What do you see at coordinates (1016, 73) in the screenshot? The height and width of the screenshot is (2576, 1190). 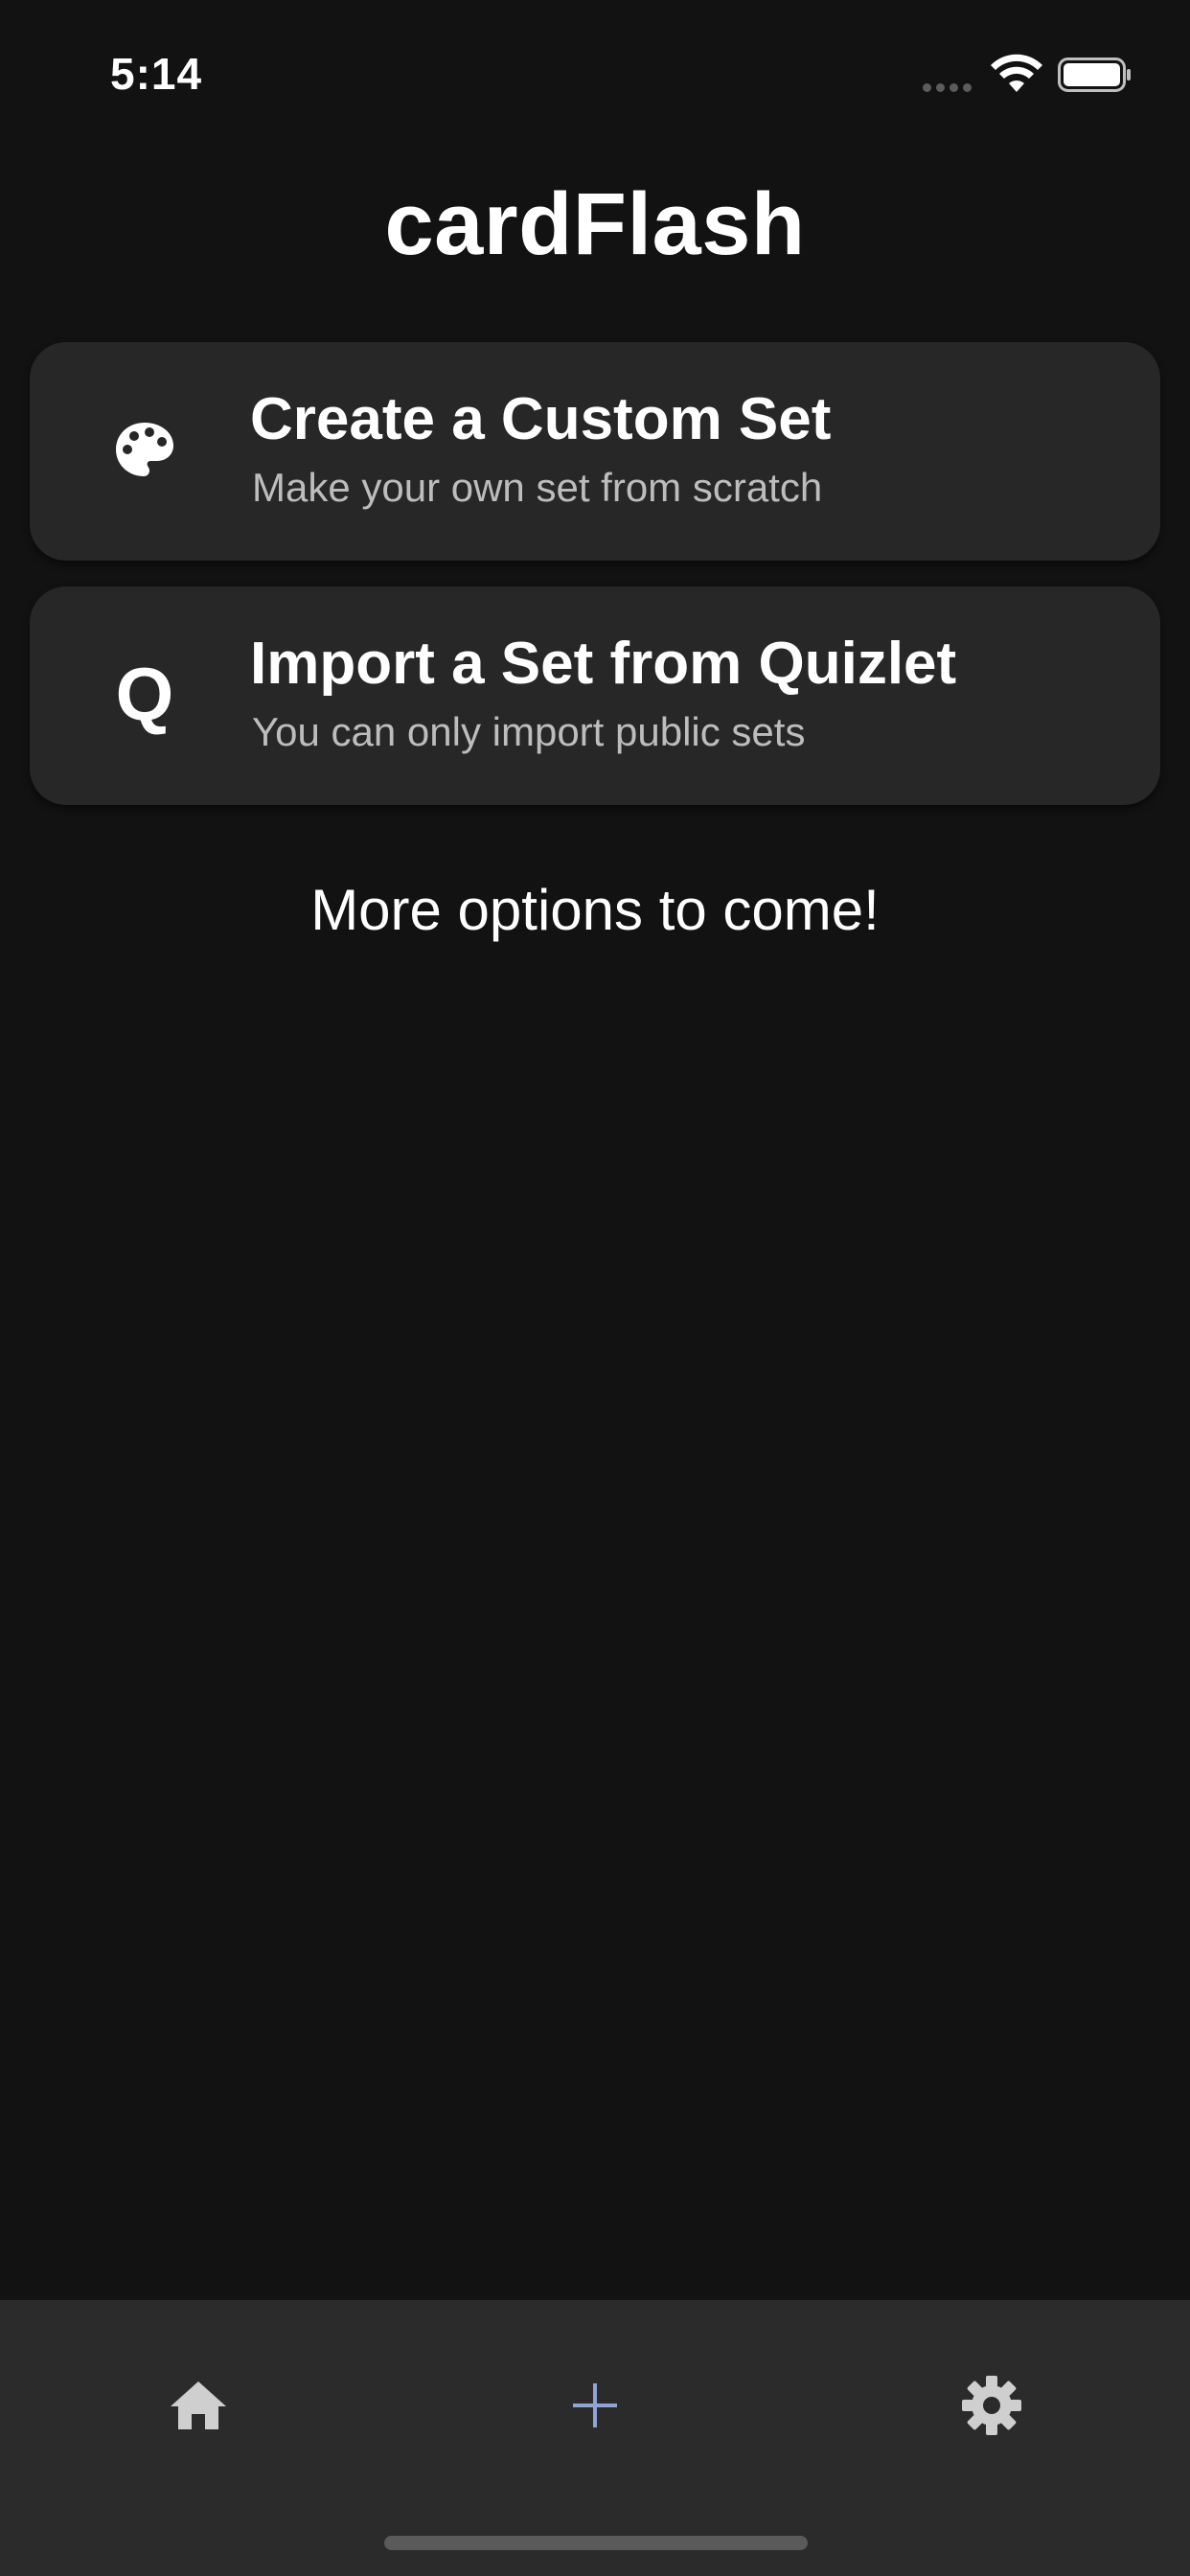 I see `wifi-icon` at bounding box center [1016, 73].